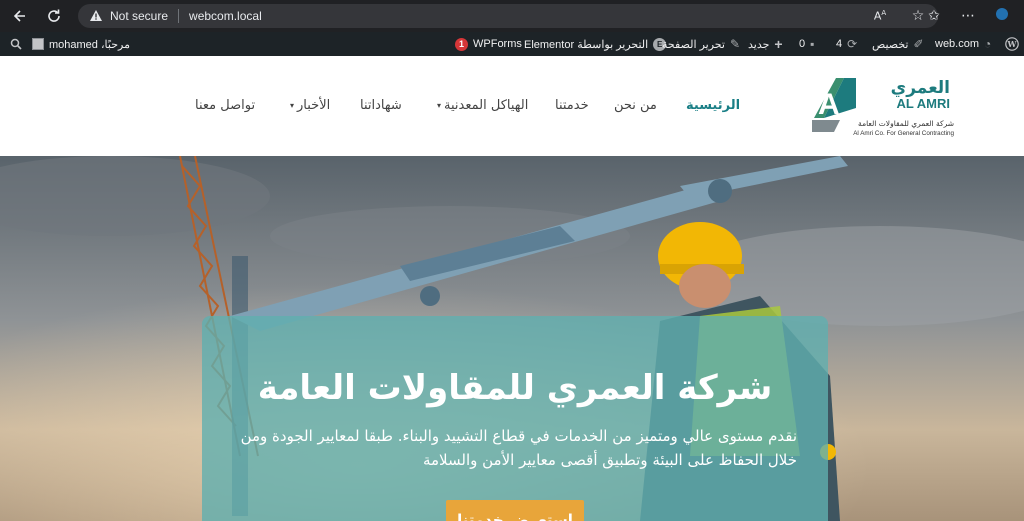 This screenshot has width=1024, height=521. What do you see at coordinates (852, 44) in the screenshot?
I see `updates-icon: ⟳` at bounding box center [852, 44].